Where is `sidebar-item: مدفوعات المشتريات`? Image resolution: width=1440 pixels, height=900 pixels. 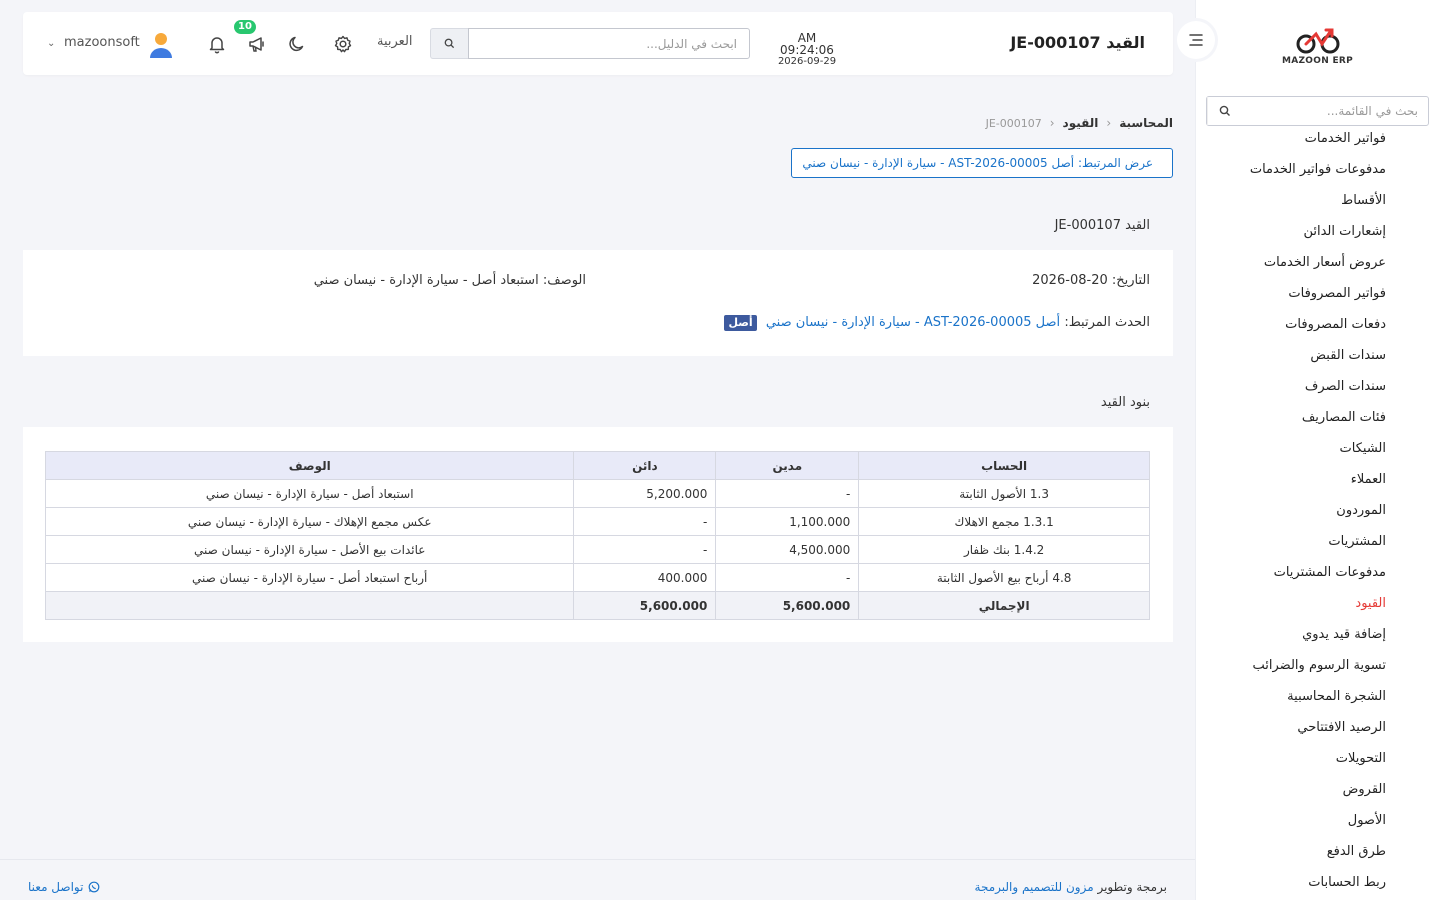 sidebar-item: مدفوعات المشتريات is located at coordinates (1291, 572).